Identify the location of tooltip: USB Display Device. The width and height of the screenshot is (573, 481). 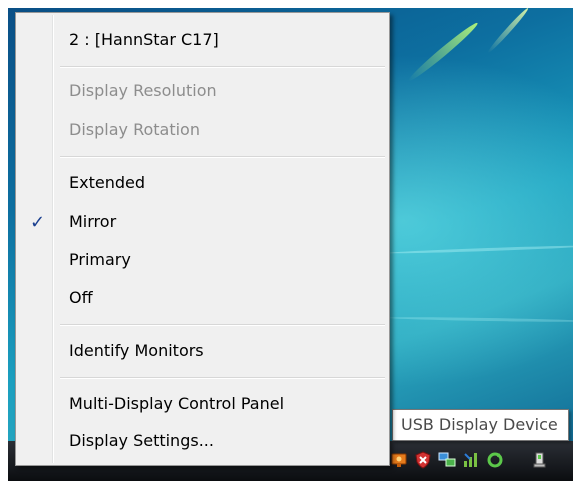
(480, 425).